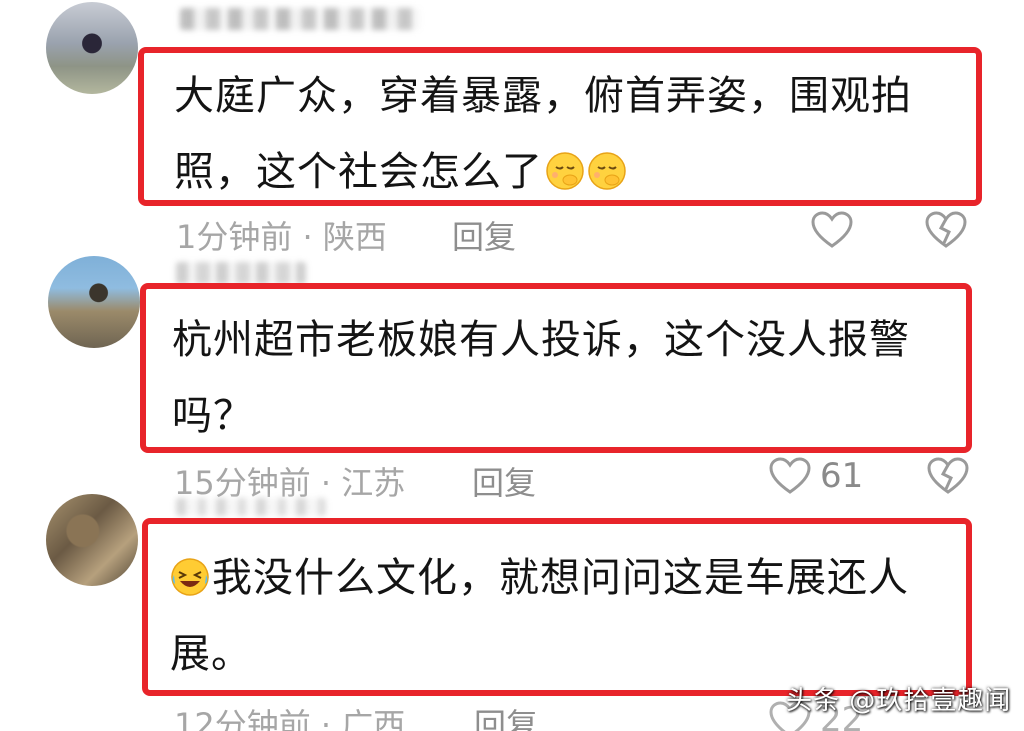  I want to click on comment-text: 杭州超市老板娘有人投诉，这个没人报警吗？, so click(541, 378).